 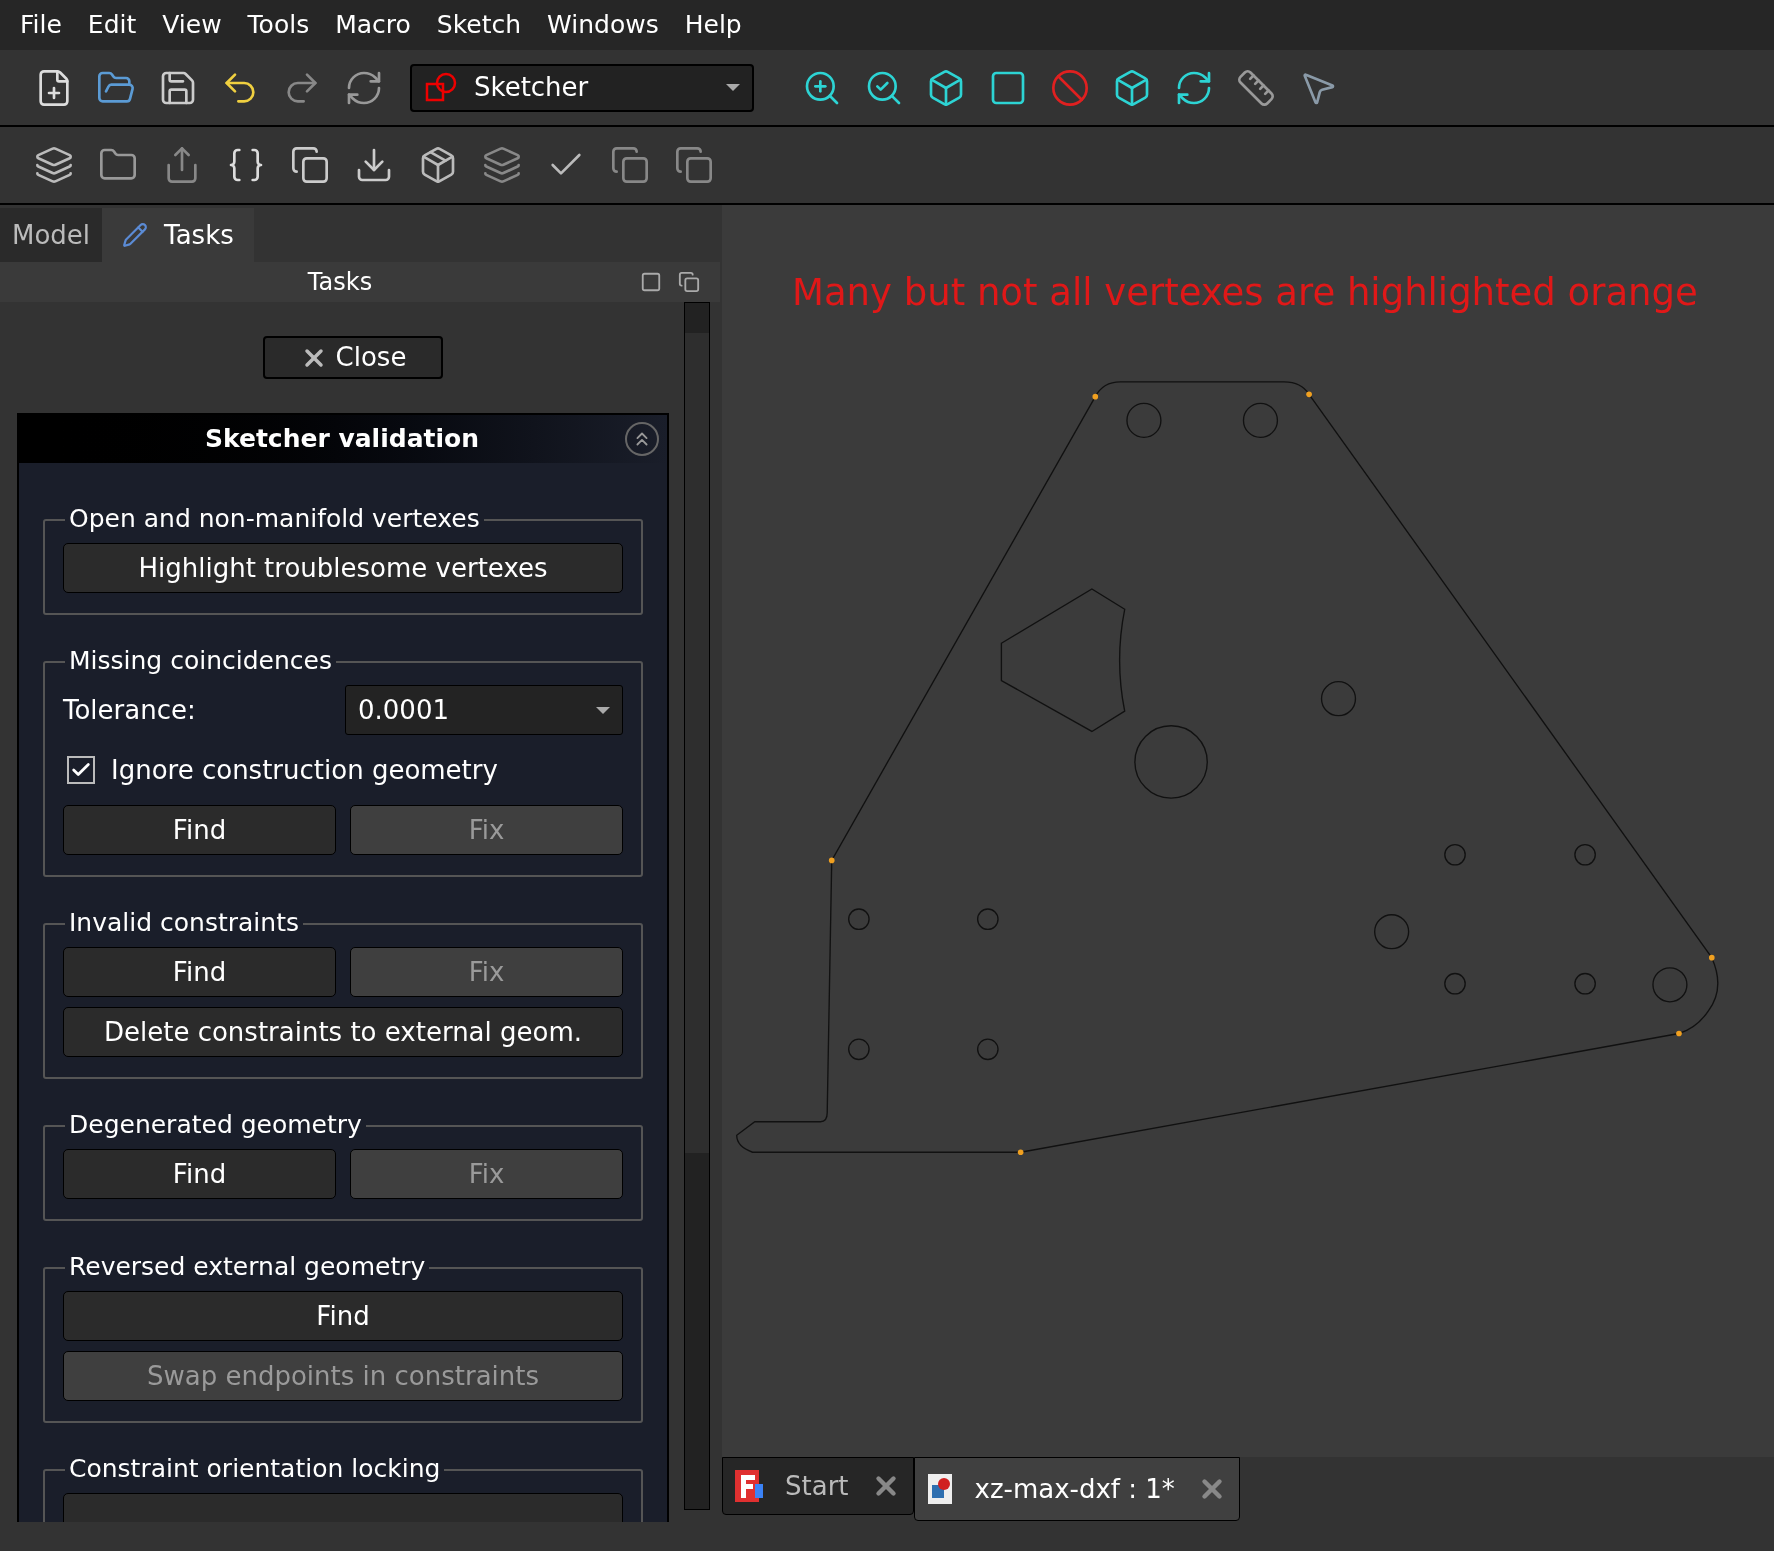 What do you see at coordinates (304, 770) in the screenshot?
I see `checkbox-label: Ignore construction geometry` at bounding box center [304, 770].